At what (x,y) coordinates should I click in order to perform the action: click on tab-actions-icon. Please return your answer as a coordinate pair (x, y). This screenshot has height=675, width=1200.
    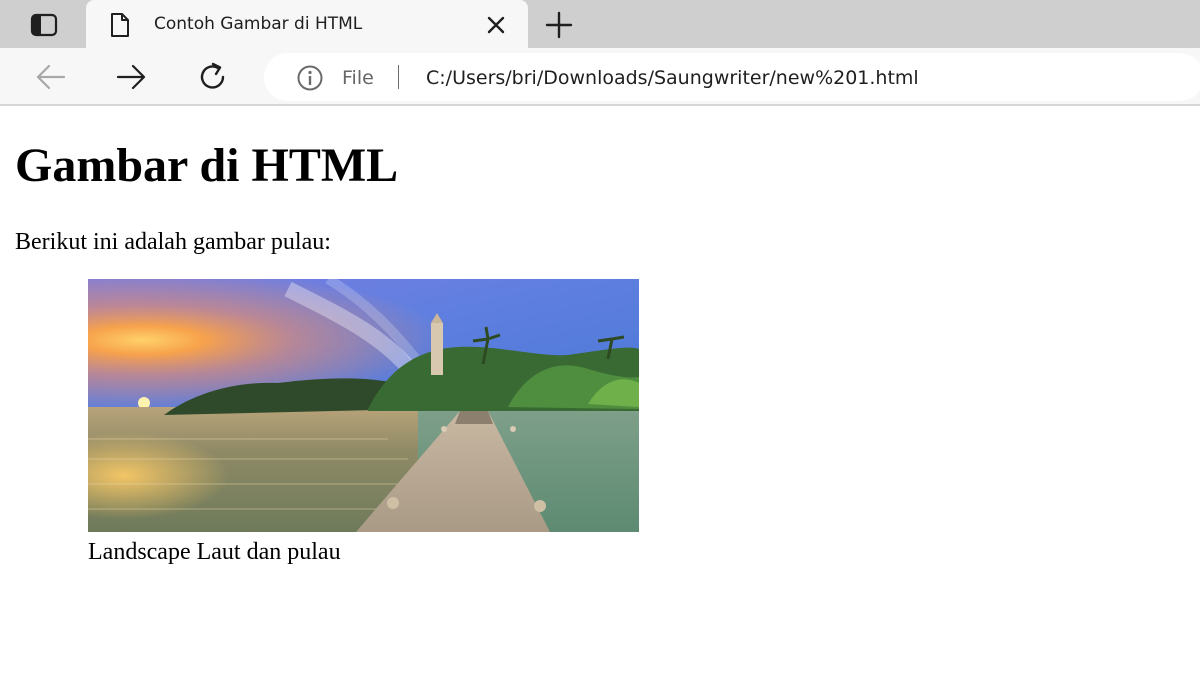
    Looking at the image, I should click on (44, 25).